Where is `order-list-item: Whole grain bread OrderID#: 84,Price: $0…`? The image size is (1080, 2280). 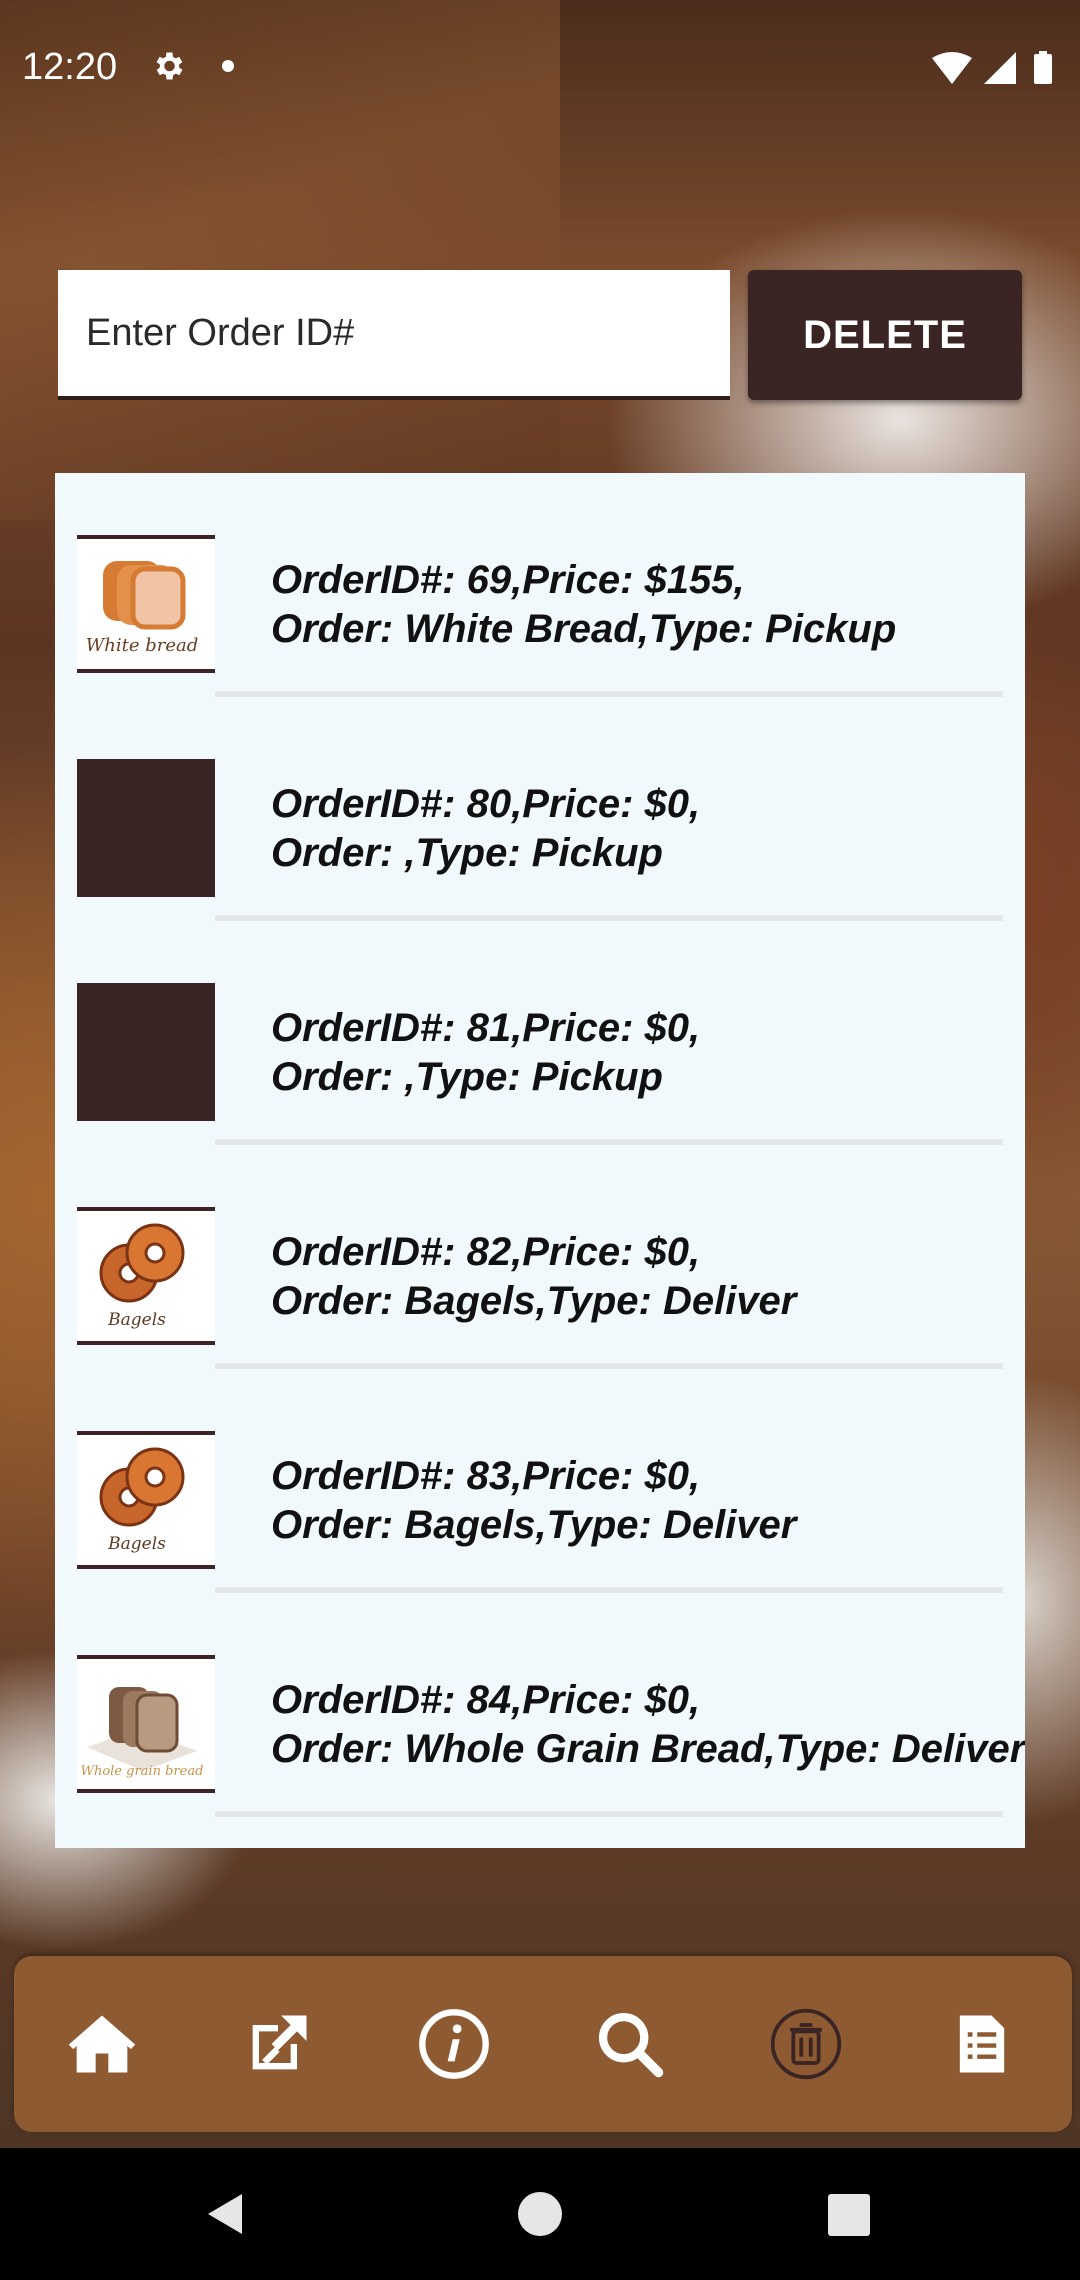
order-list-item: Whole grain bread OrderID#: 84,Price: $0… is located at coordinates (540, 1705).